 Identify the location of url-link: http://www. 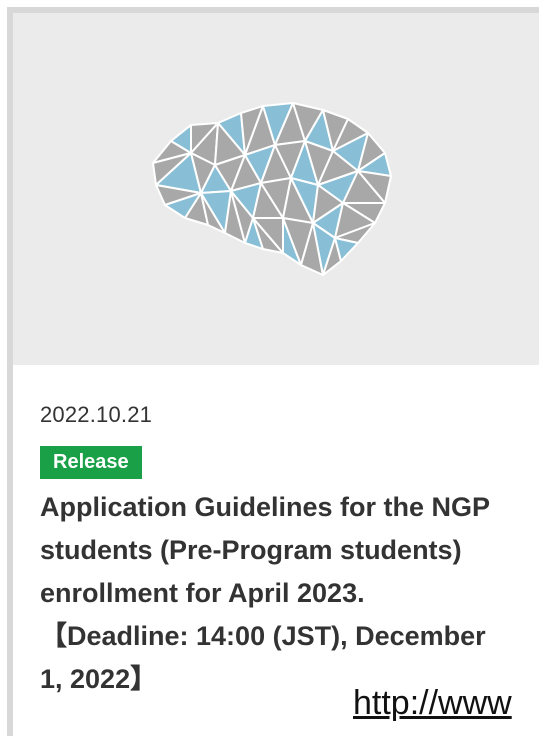
(432, 703).